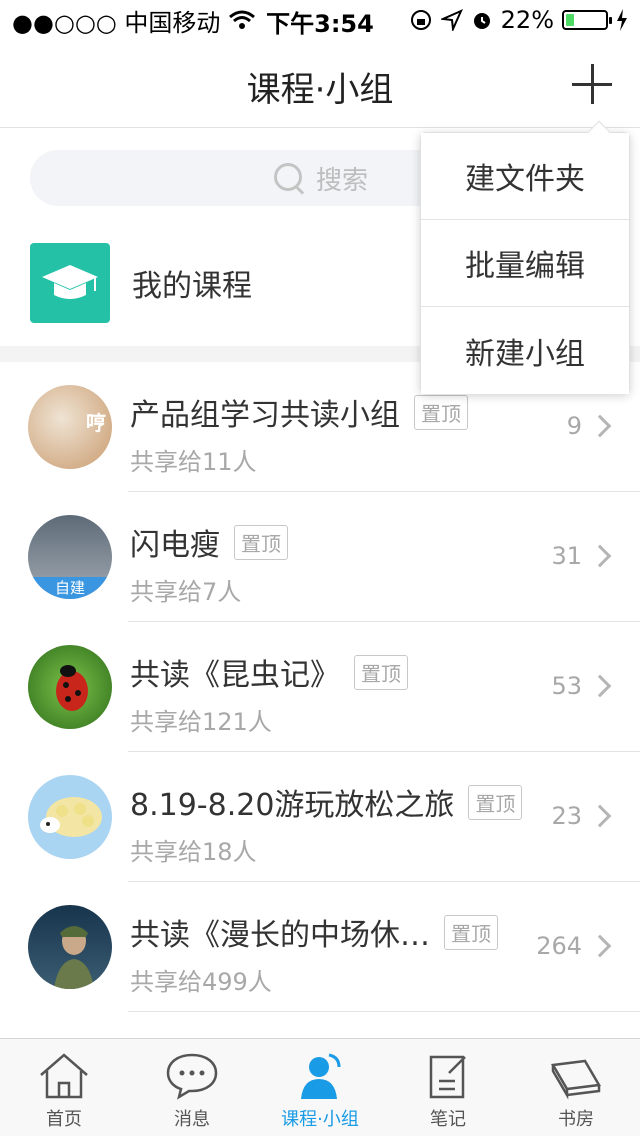 The height and width of the screenshot is (1136, 640). I want to click on shared-count: 共享给11人, so click(193, 462).